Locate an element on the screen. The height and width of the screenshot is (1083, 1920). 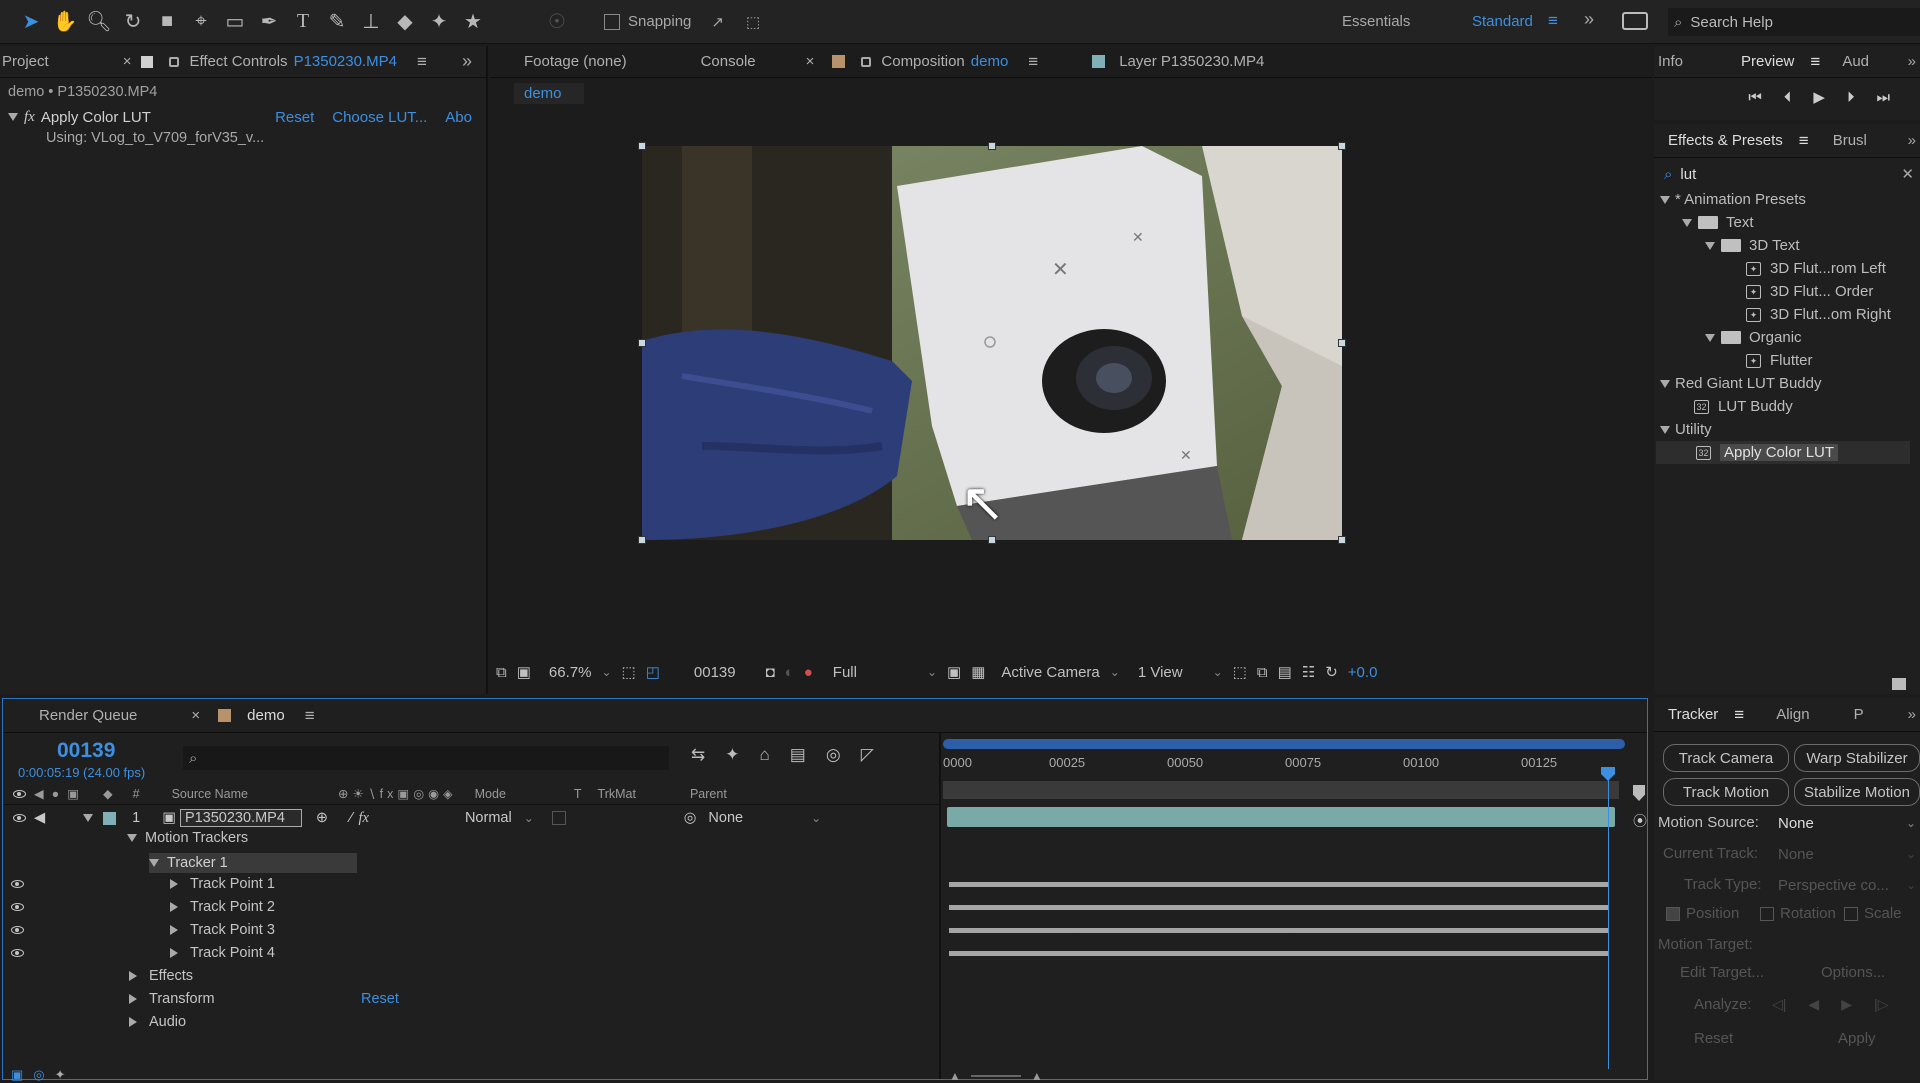
camera-dropdown: Active Camera is located at coordinates (1050, 672).